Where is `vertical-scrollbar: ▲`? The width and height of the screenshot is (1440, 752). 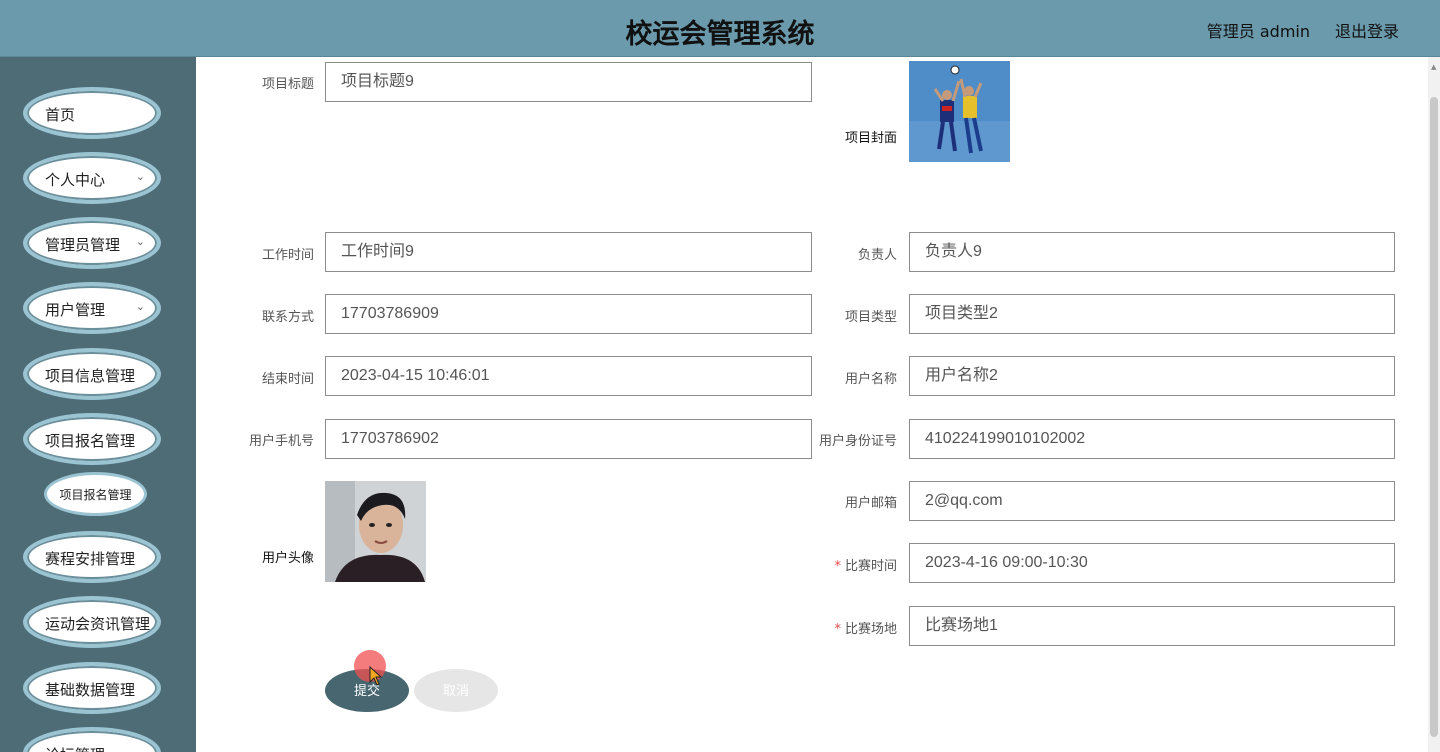
vertical-scrollbar: ▲ is located at coordinates (1434, 404).